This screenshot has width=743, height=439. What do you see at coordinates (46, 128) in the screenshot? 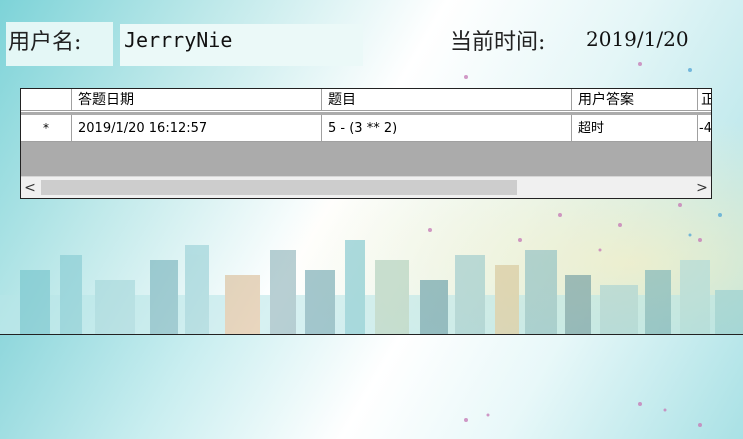
I see `row-selector-new: *` at bounding box center [46, 128].